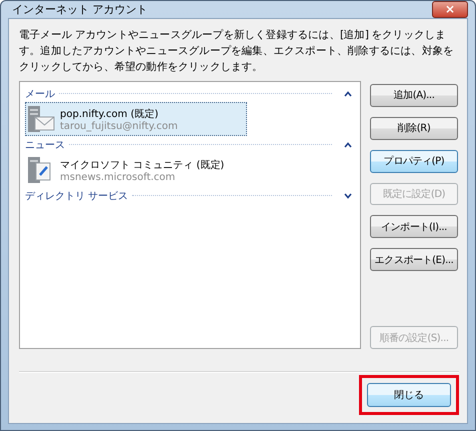 The height and width of the screenshot is (431, 476). Describe the element at coordinates (237, 51) in the screenshot. I see `description-text: 電子メール アカウントやニュースグループを新しく登録するには、[追加] をクリックします。追加したアカウントやニュースグループを編集、エクスポート、削除するには、対象をクリックしてから、希望の動作をクリックします。` at that location.